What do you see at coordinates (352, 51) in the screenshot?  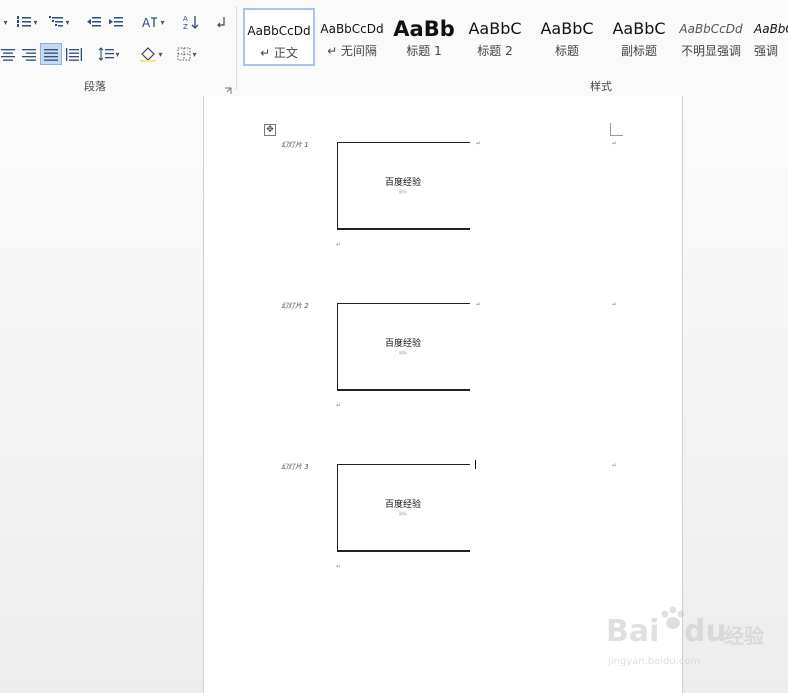 I see `style-name: ↵ 无间隔` at bounding box center [352, 51].